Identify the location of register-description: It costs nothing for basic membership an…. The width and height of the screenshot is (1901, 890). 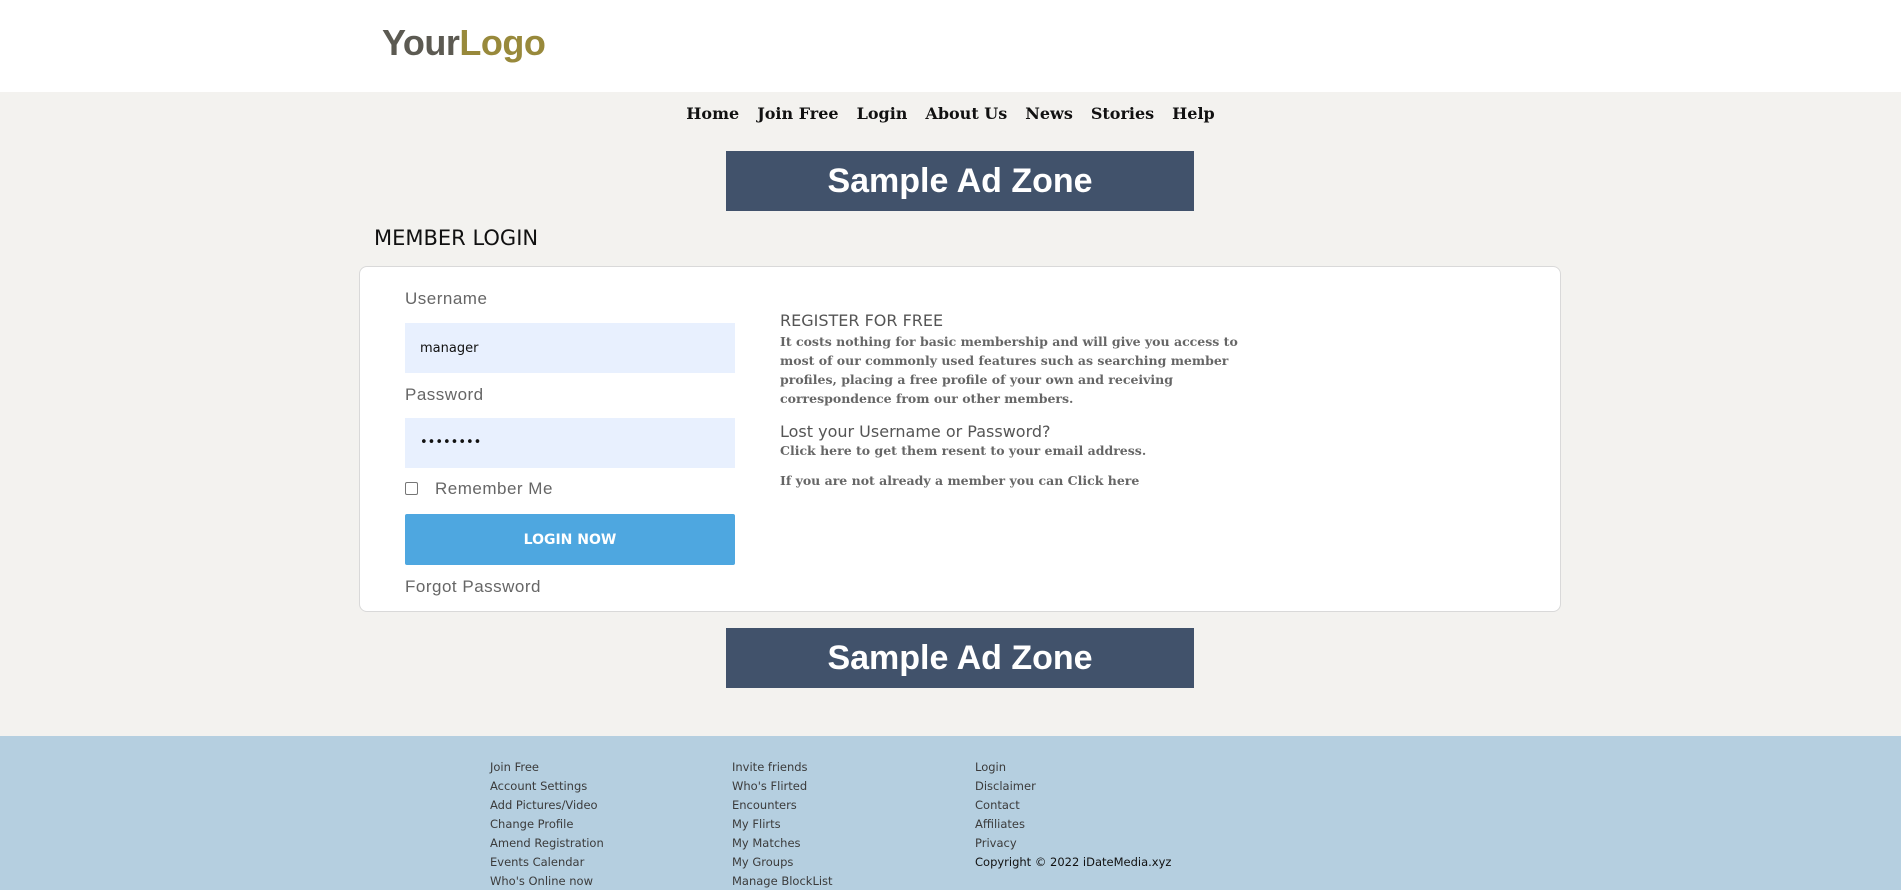
(1009, 370).